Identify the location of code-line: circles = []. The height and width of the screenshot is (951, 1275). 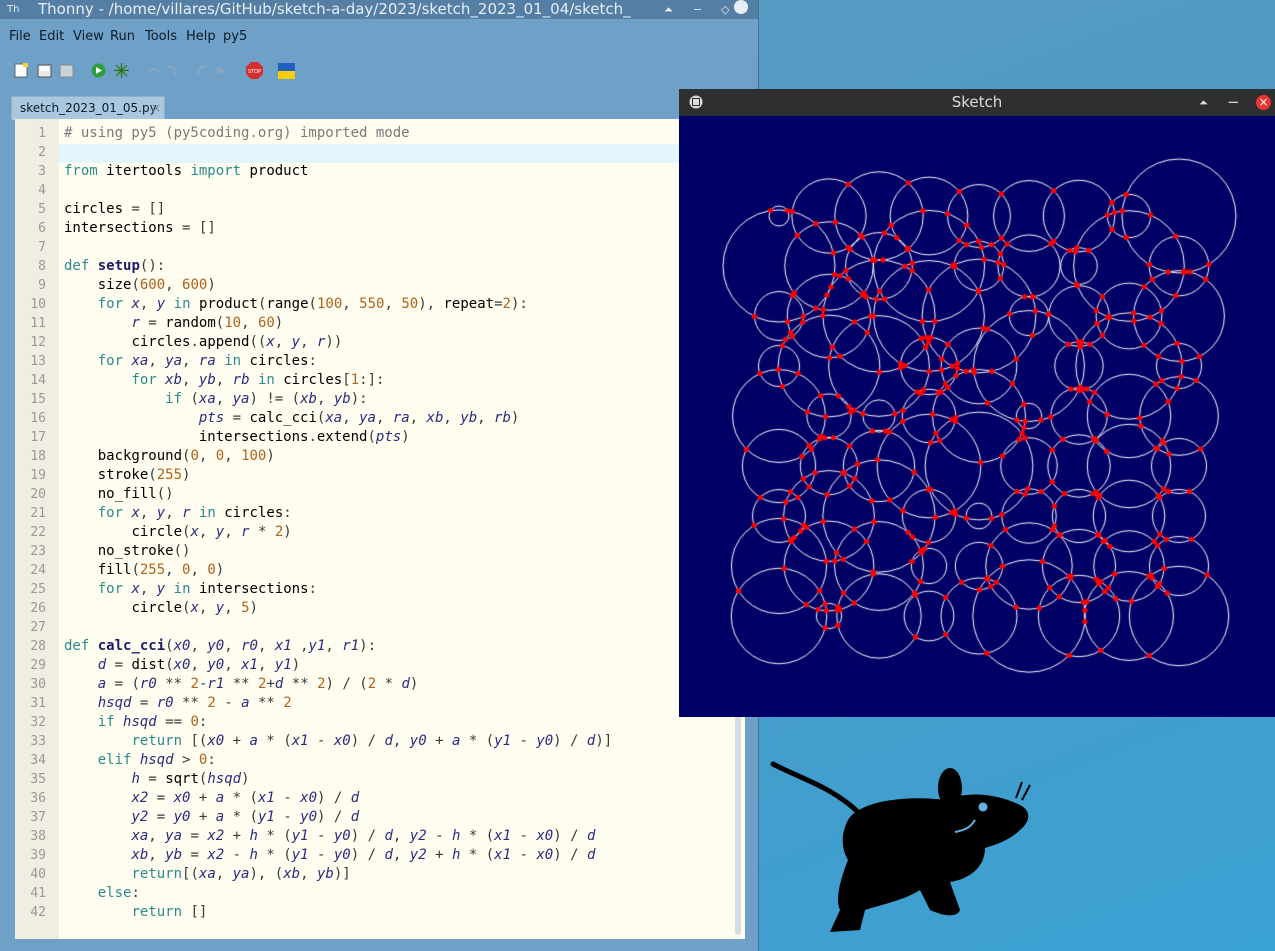
(114, 209).